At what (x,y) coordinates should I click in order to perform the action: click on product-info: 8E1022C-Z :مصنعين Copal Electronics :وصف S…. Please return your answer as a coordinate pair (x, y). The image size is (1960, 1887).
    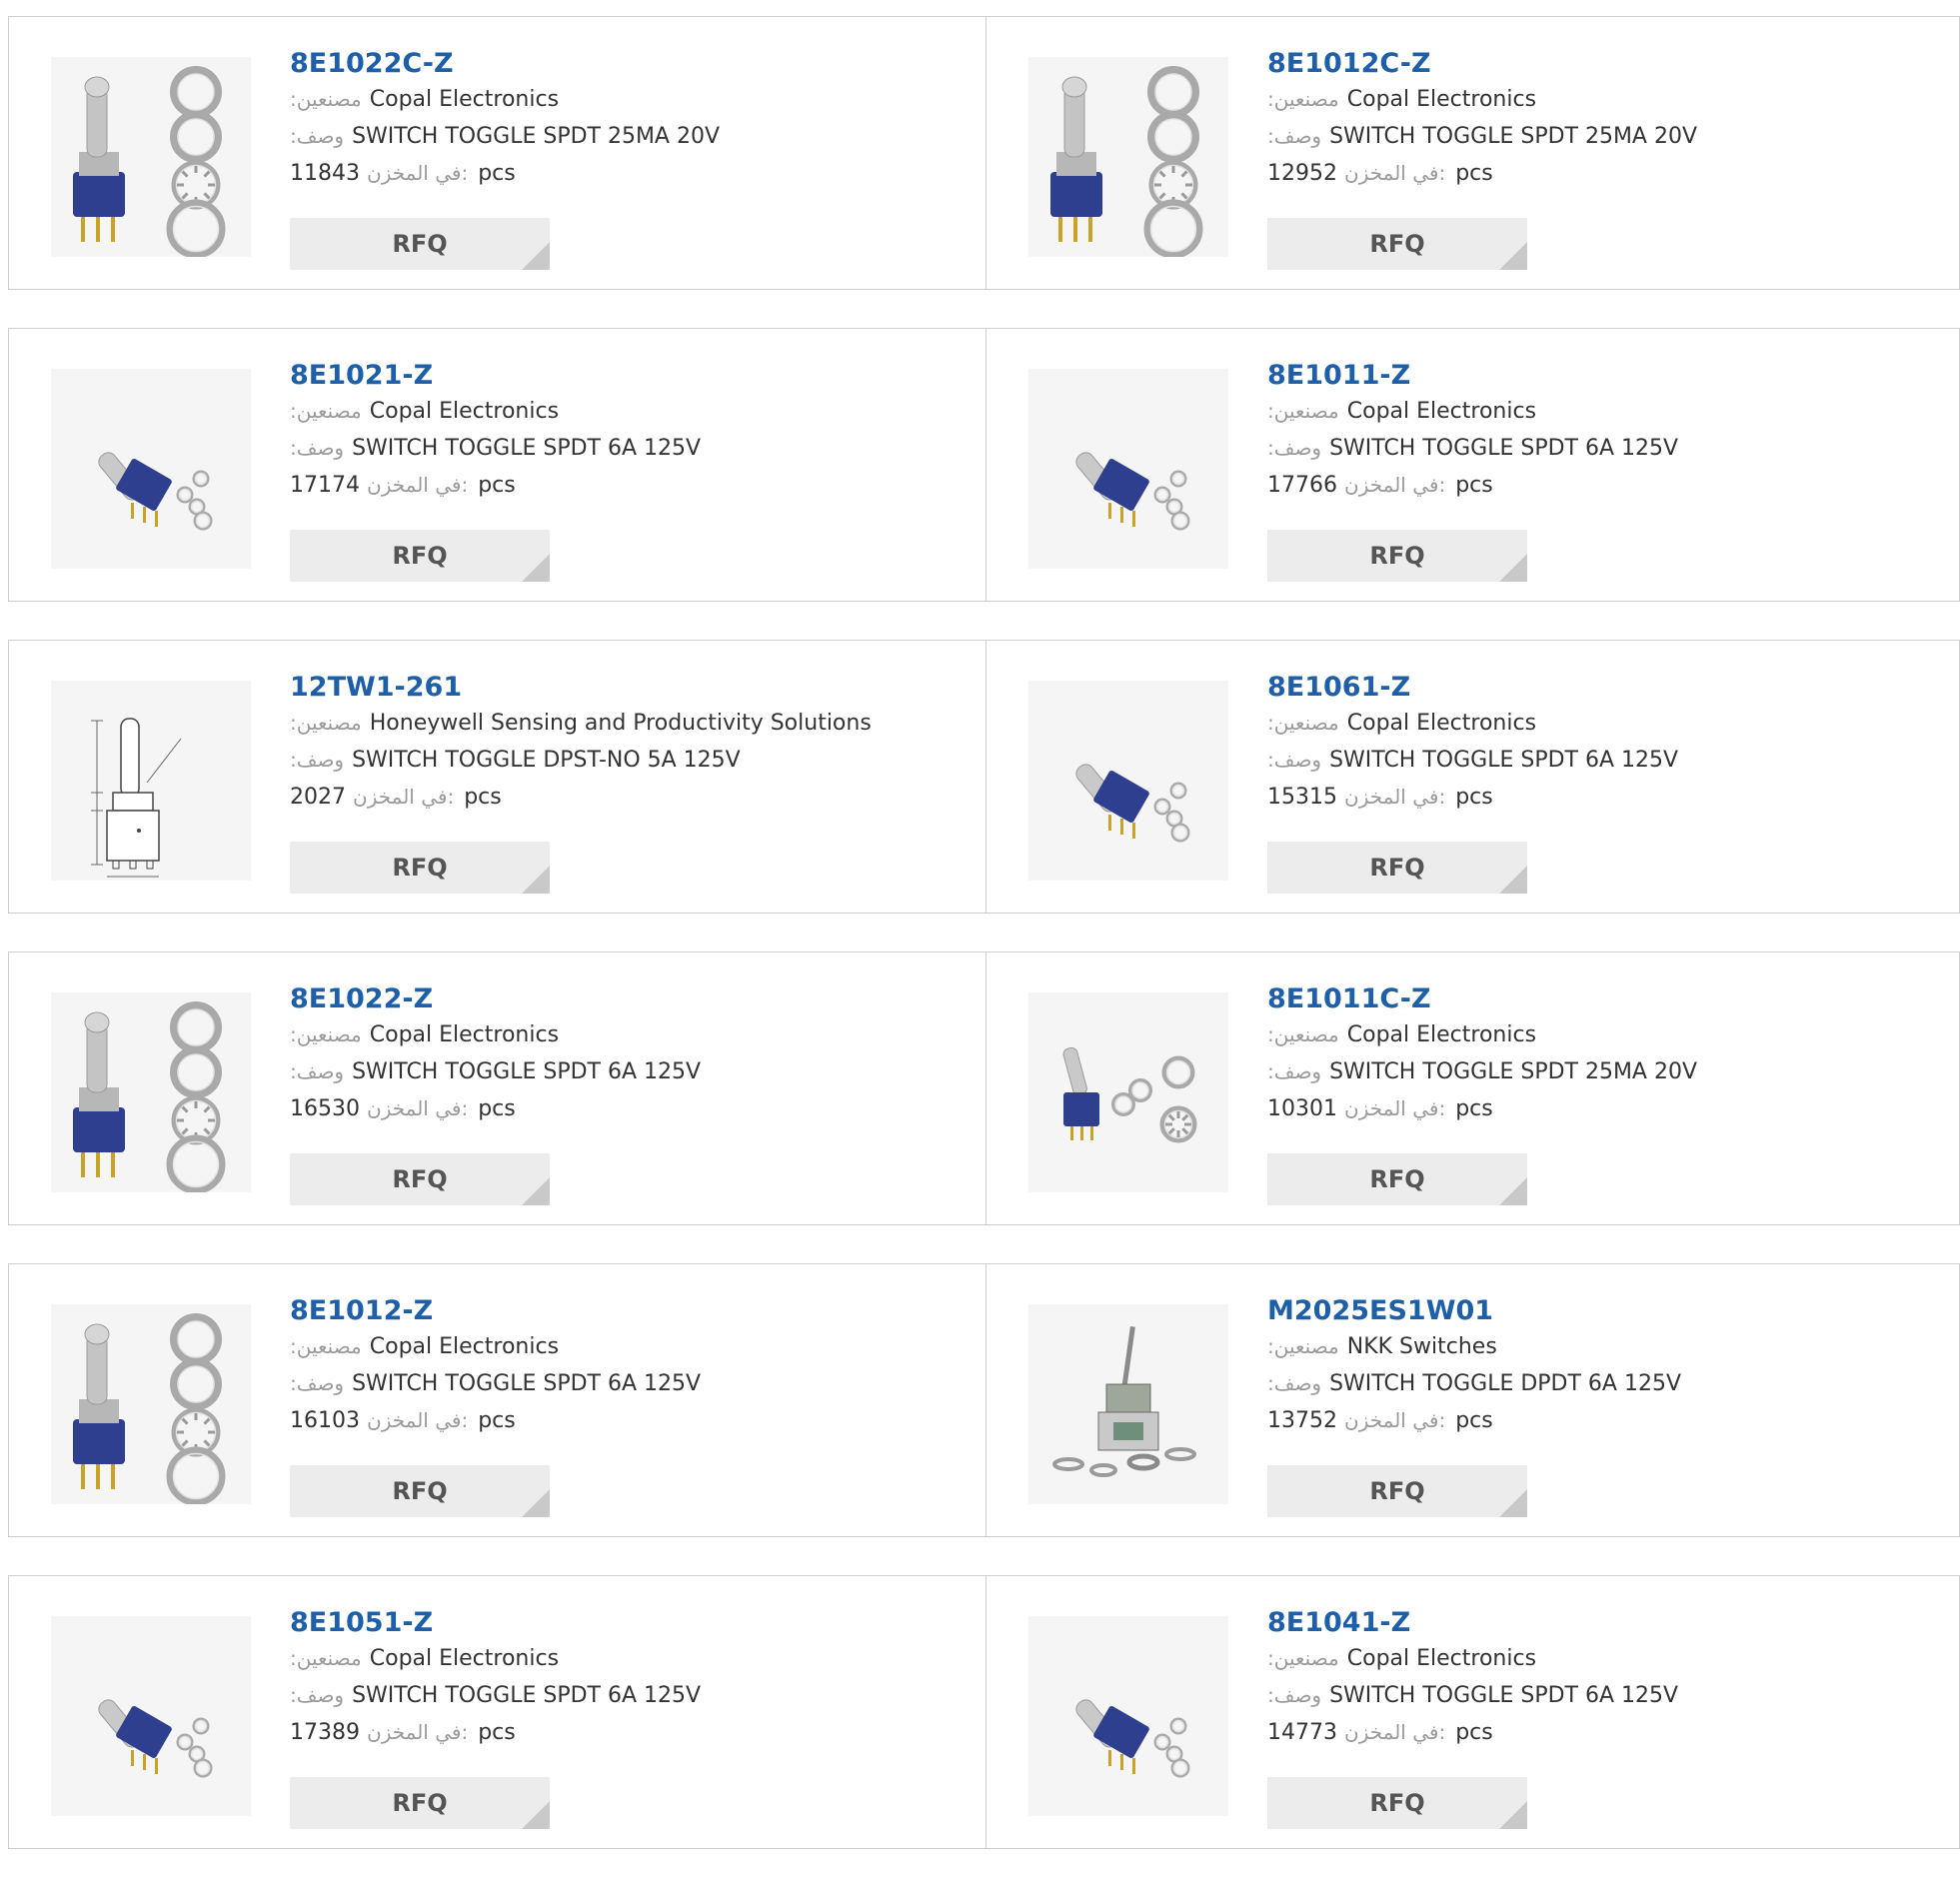
    Looking at the image, I should click on (625, 119).